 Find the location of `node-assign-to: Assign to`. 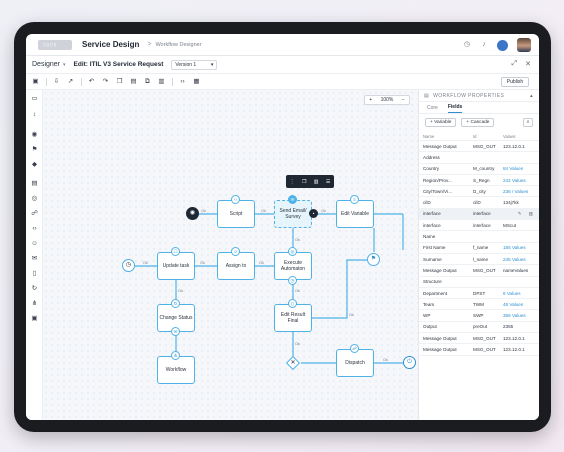

node-assign-to: Assign to is located at coordinates (236, 266).